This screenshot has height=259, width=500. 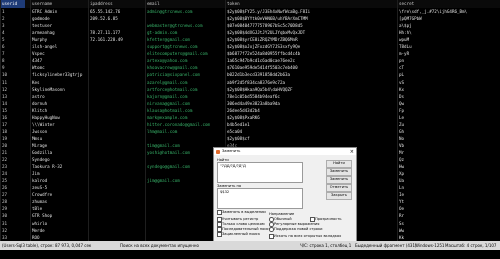 What do you see at coordinates (312, 219) in the screenshot?
I see `transparency-checkbox` at bounding box center [312, 219].